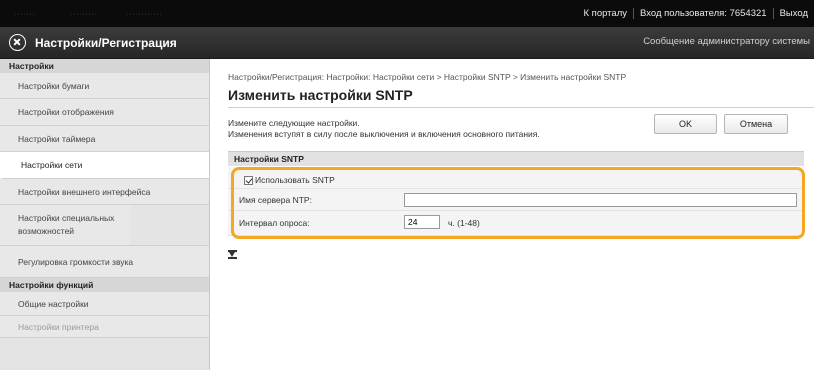 The height and width of the screenshot is (370, 814). Describe the element at coordinates (232, 258) in the screenshot. I see `back-to-top-icon-bar` at that location.